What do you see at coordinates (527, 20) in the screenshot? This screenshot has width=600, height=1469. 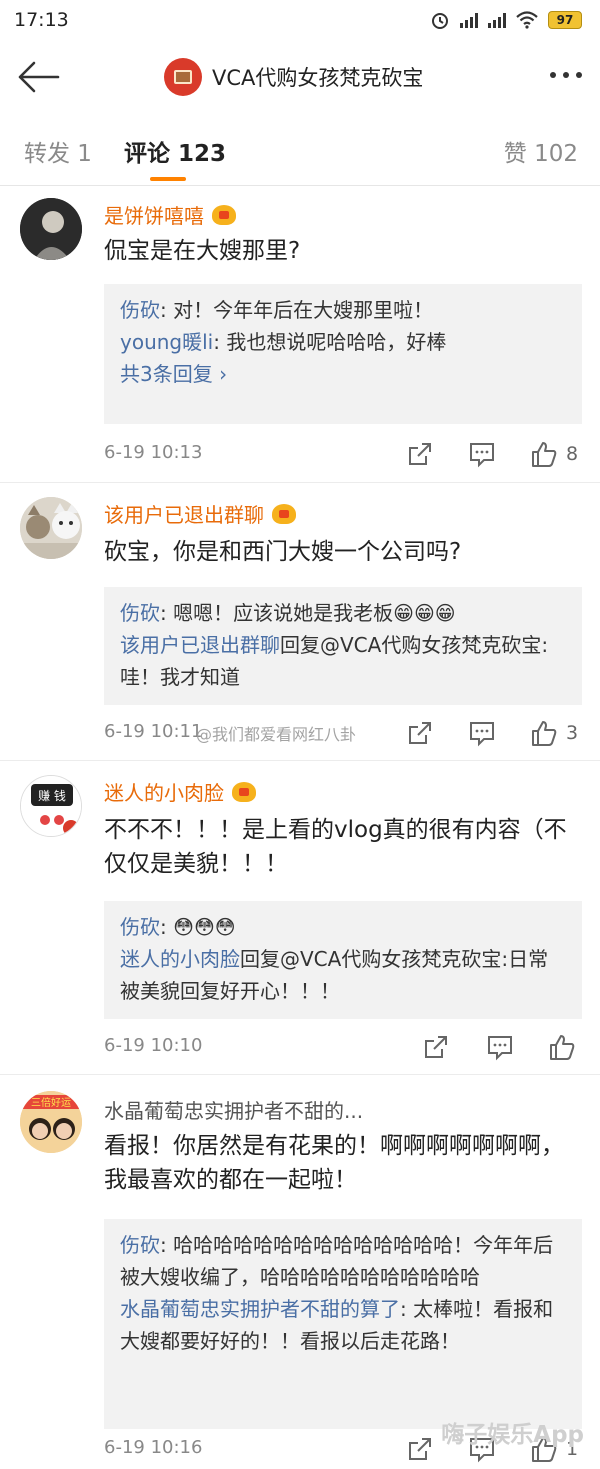 I see `wifi-icon` at bounding box center [527, 20].